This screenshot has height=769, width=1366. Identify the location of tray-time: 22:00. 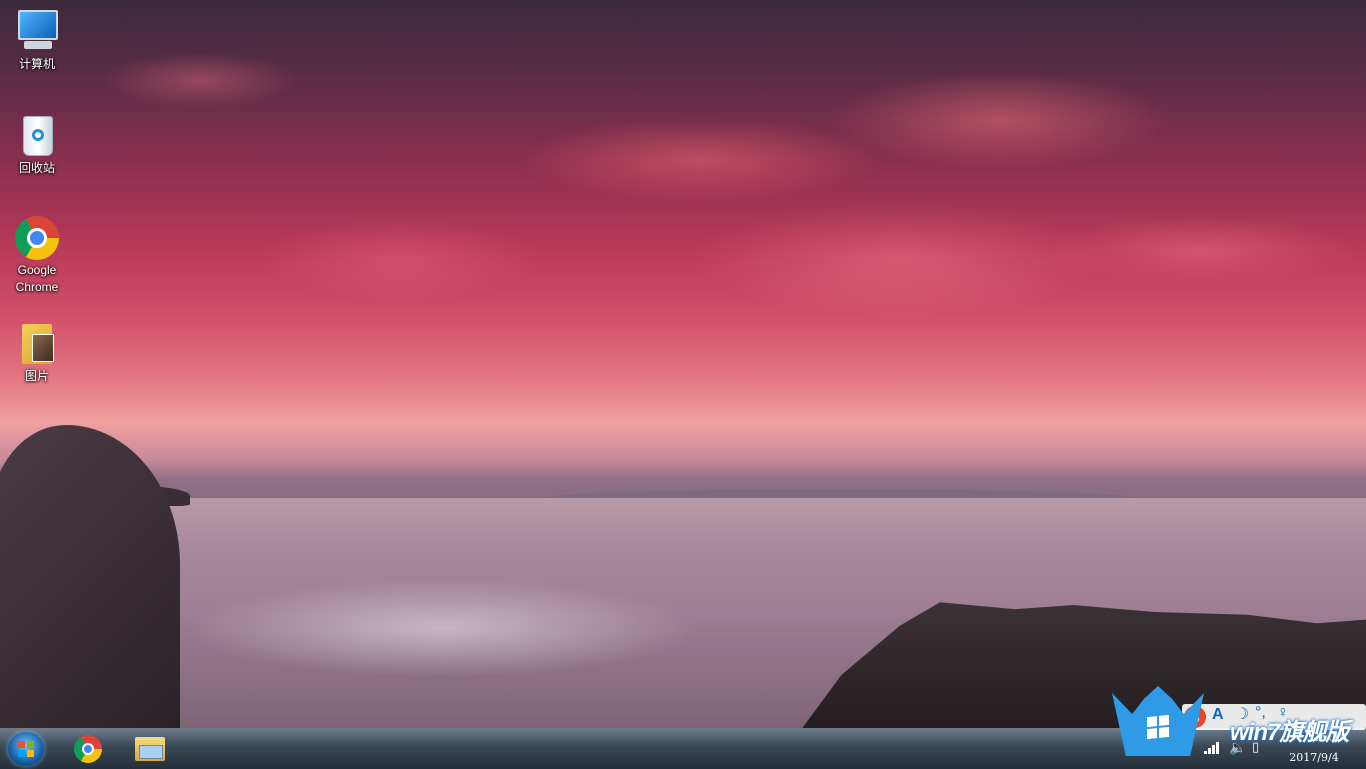
(1327, 737).